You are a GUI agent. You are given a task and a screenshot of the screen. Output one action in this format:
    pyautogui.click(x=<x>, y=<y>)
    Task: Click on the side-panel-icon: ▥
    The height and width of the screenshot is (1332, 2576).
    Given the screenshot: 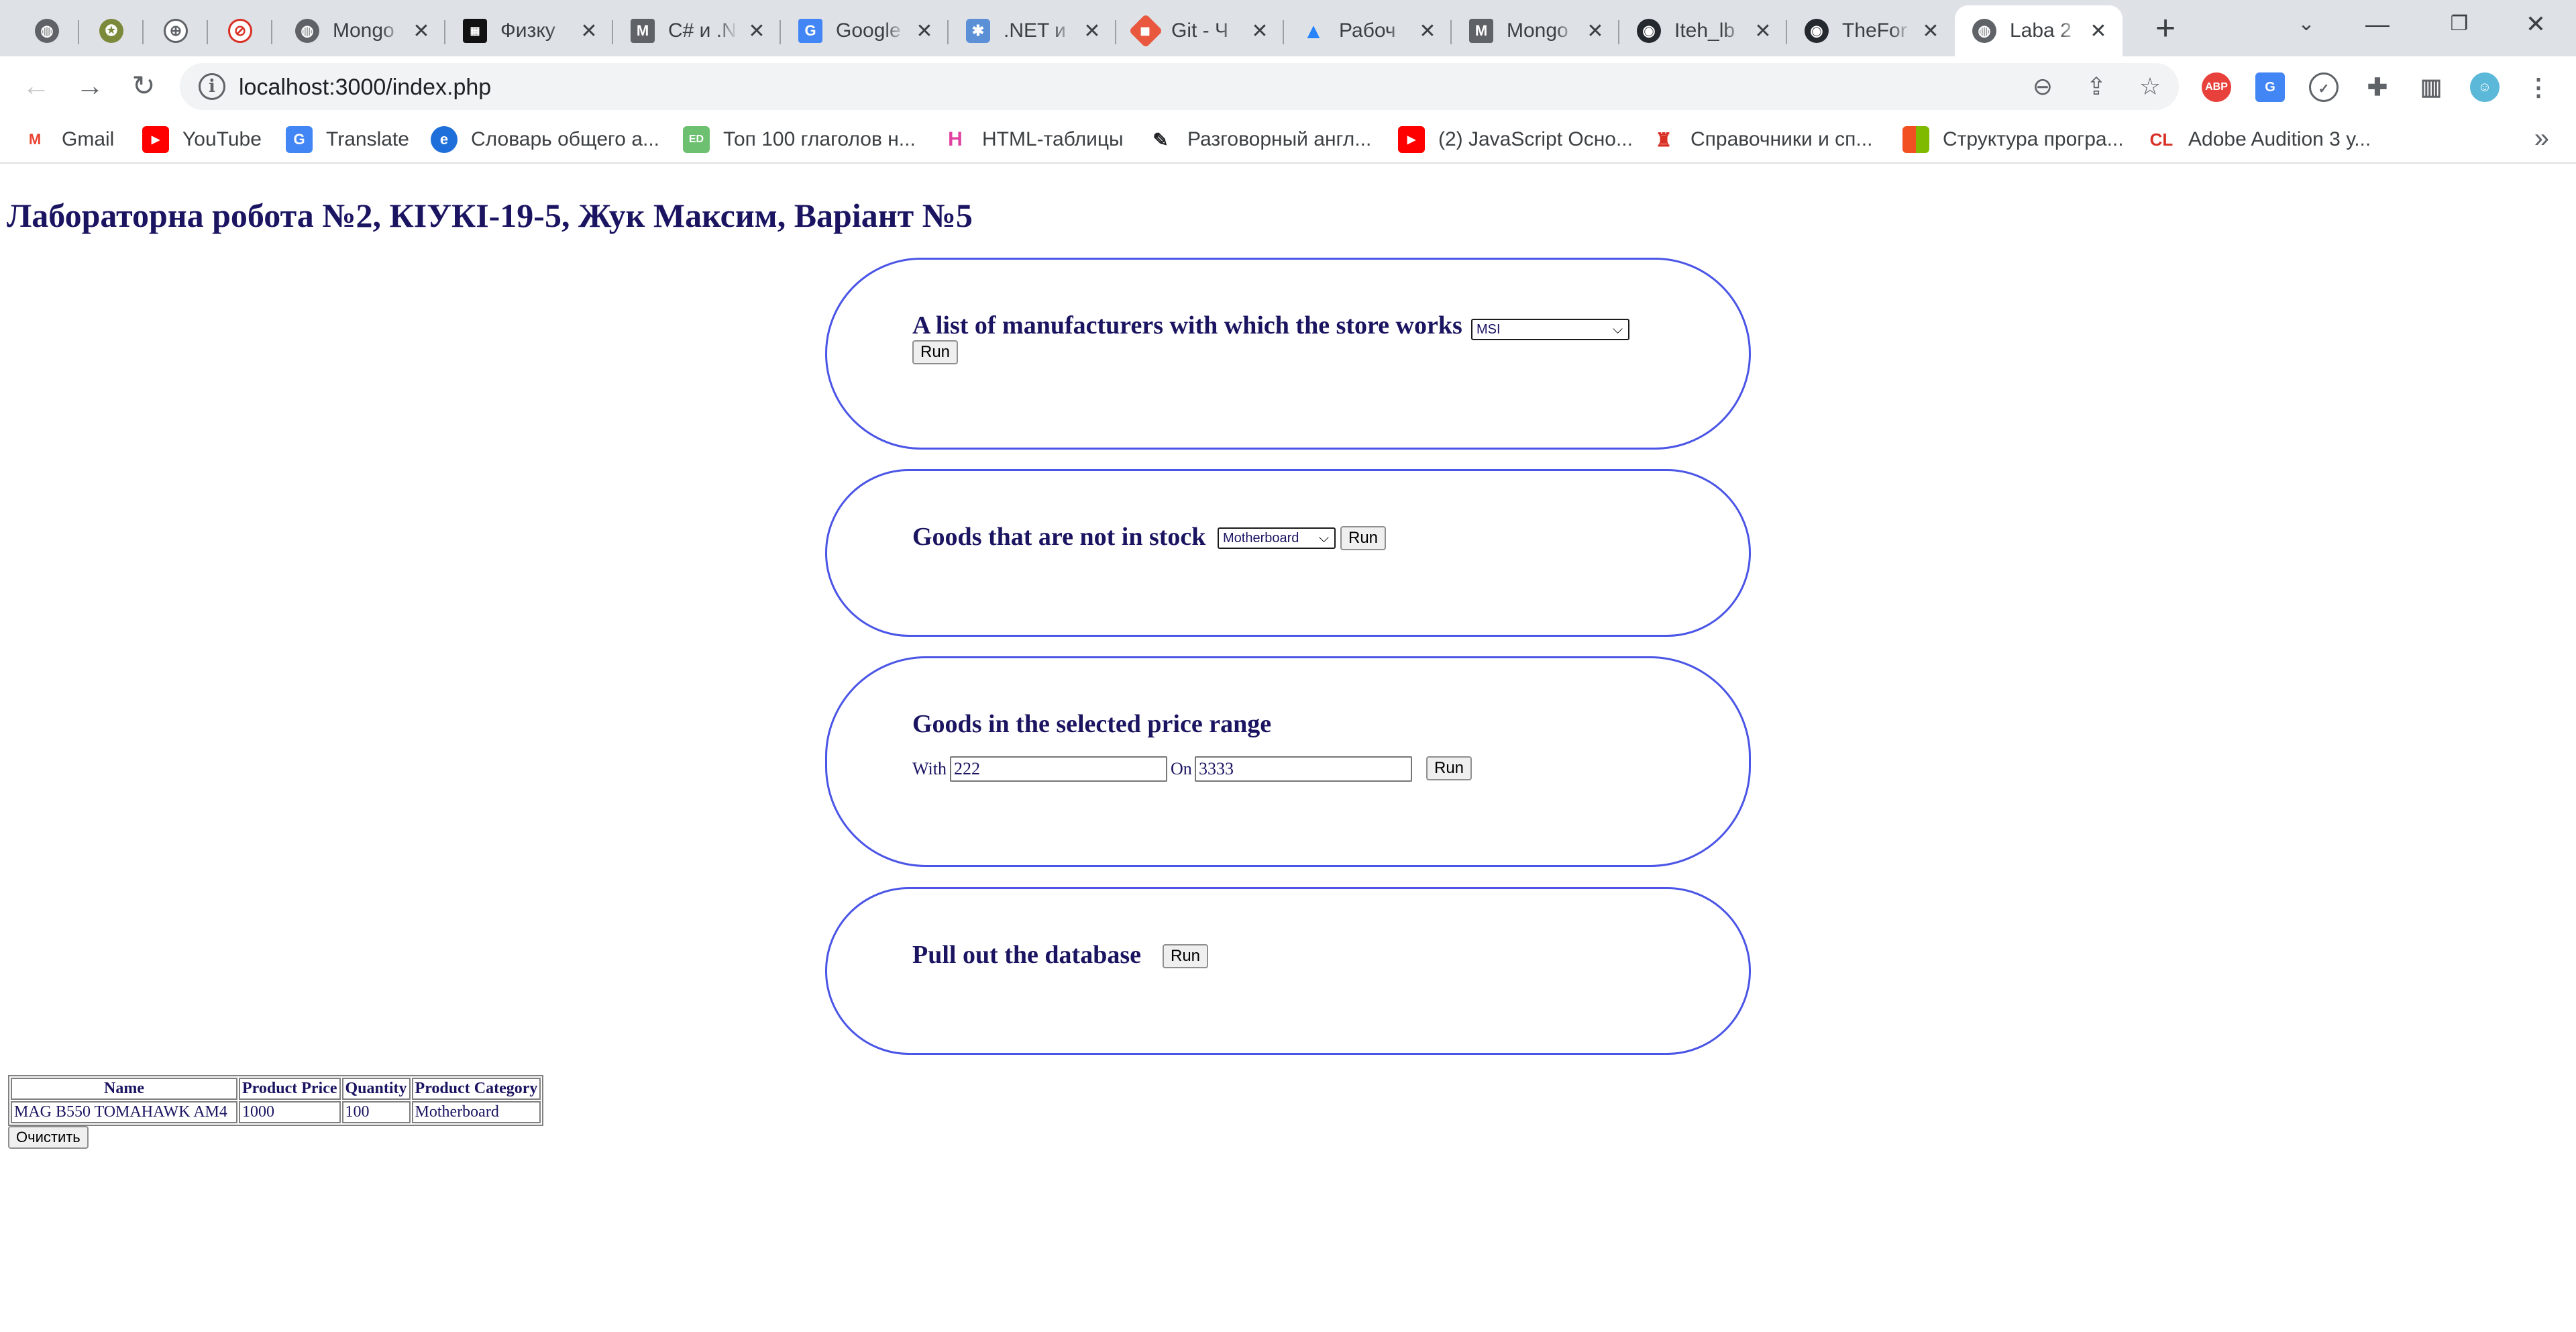 What is the action you would take?
    pyautogui.click(x=2431, y=87)
    